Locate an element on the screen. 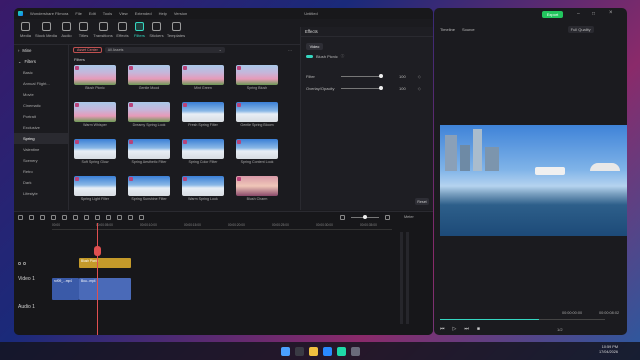 The image size is (640, 360). tool-templates: Templates is located at coordinates (176, 31).